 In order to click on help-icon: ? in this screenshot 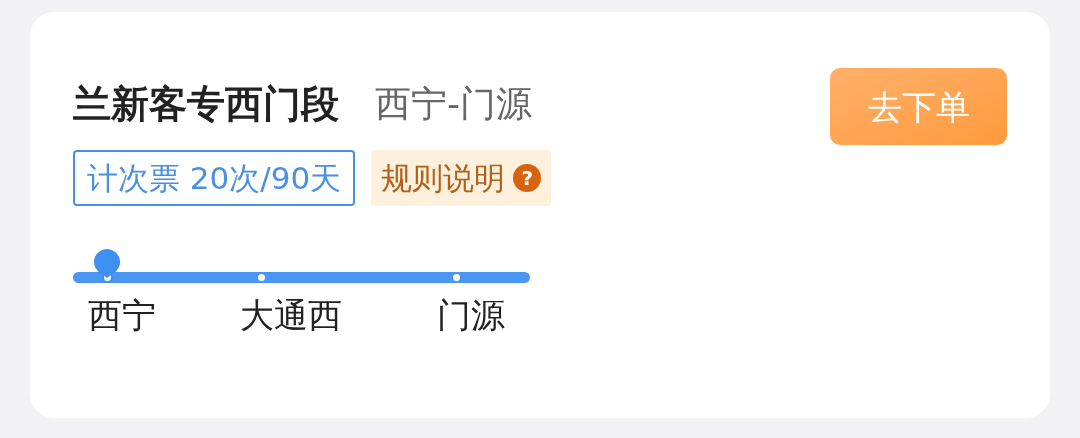, I will do `click(527, 178)`.